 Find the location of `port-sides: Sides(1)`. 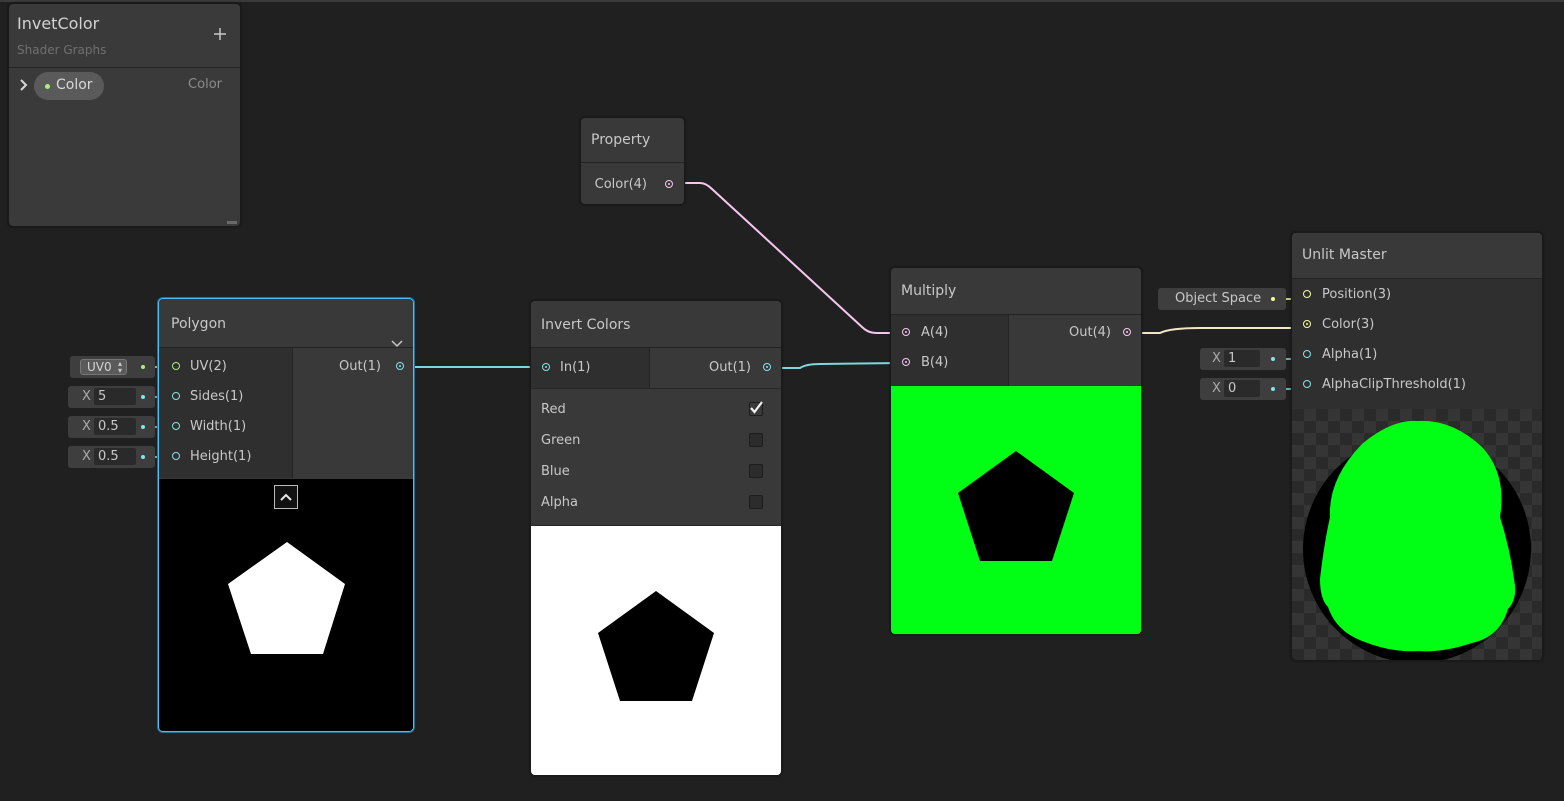

port-sides: Sides(1) is located at coordinates (225, 397).